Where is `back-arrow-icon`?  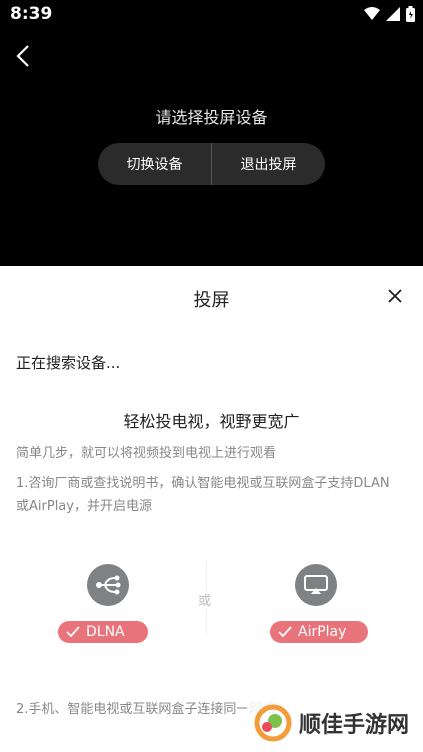 back-arrow-icon is located at coordinates (24, 56).